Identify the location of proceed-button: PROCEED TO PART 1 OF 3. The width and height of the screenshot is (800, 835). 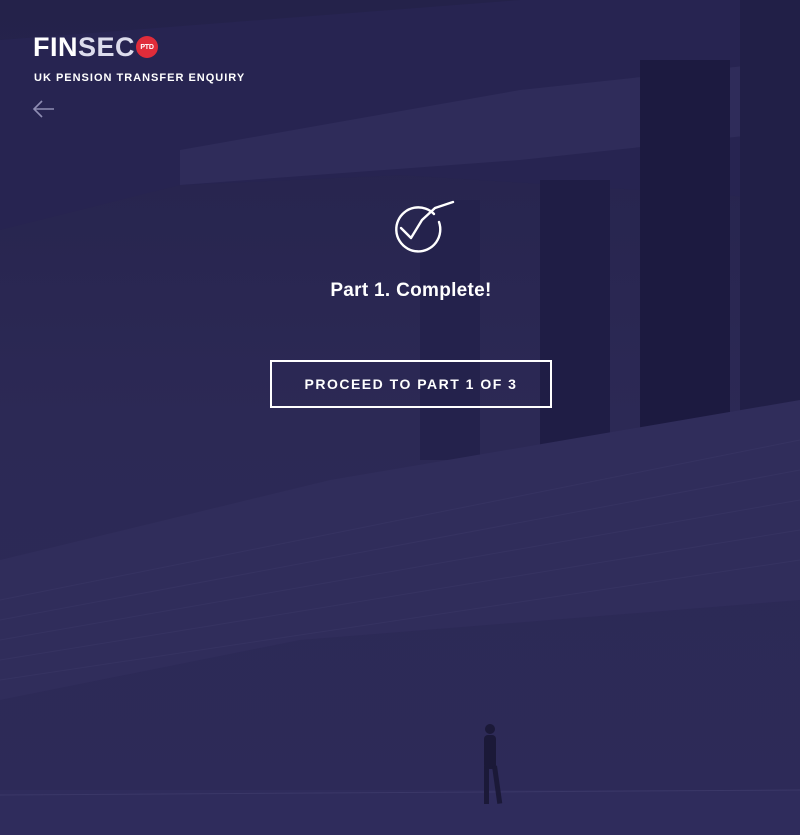
(411, 384).